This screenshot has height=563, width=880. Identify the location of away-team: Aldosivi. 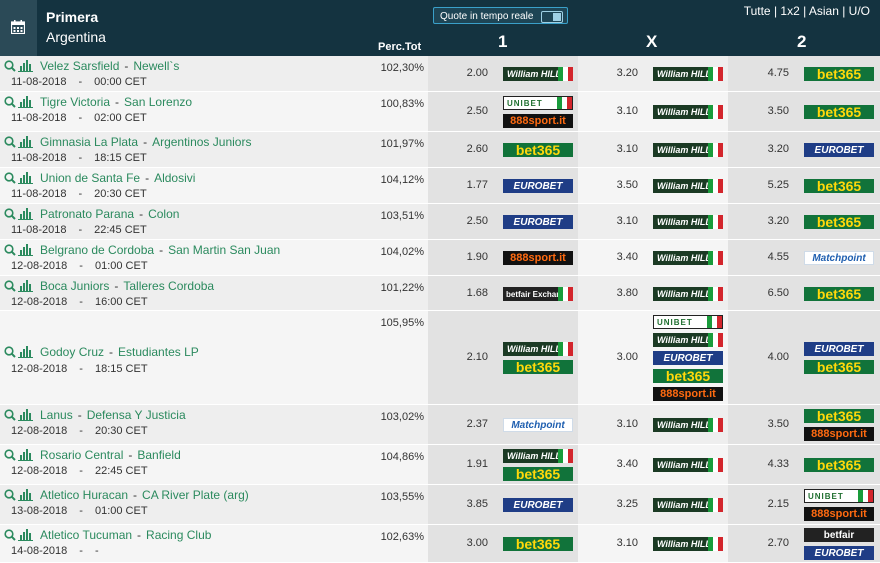
(174, 178).